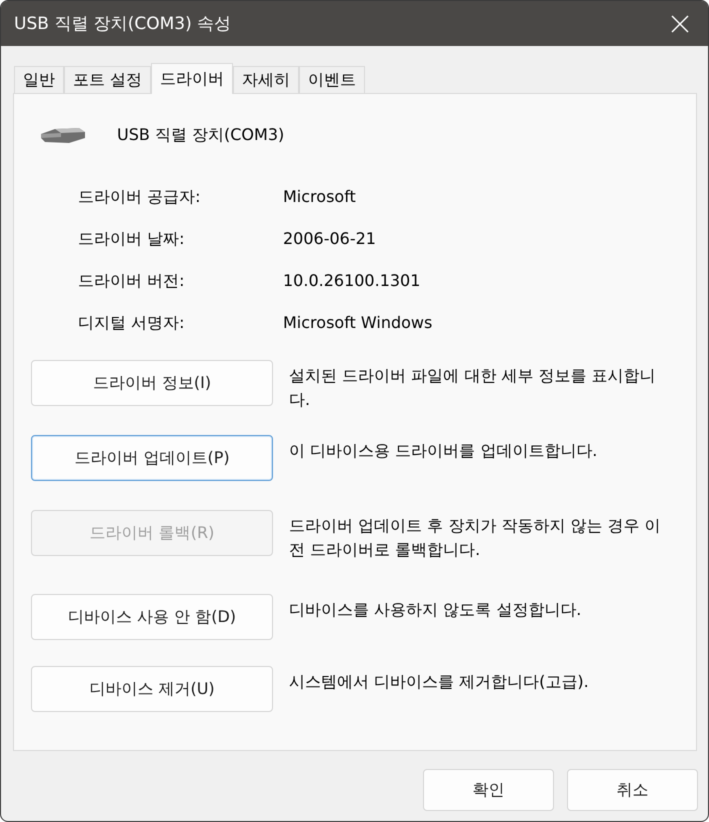 This screenshot has height=822, width=709. I want to click on device-name: USB 직렬 장치(COM3), so click(200, 135).